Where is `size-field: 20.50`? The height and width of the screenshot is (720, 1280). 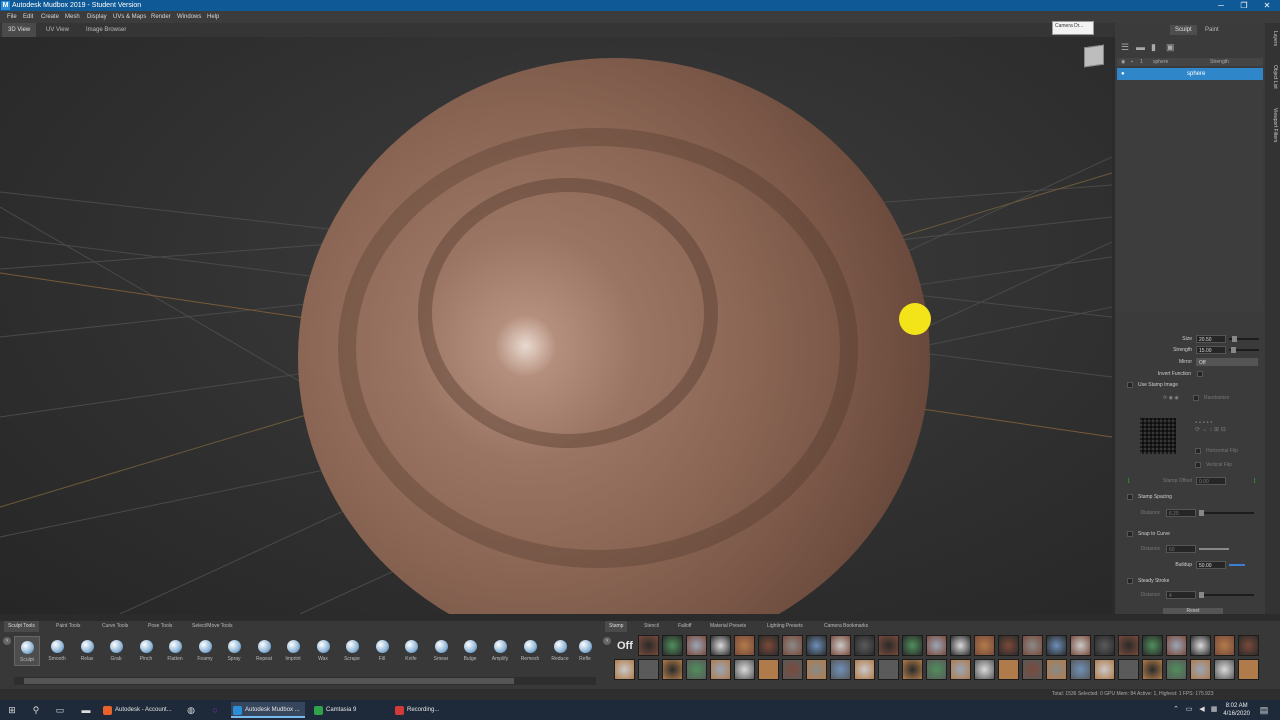
size-field: 20.50 is located at coordinates (1211, 339).